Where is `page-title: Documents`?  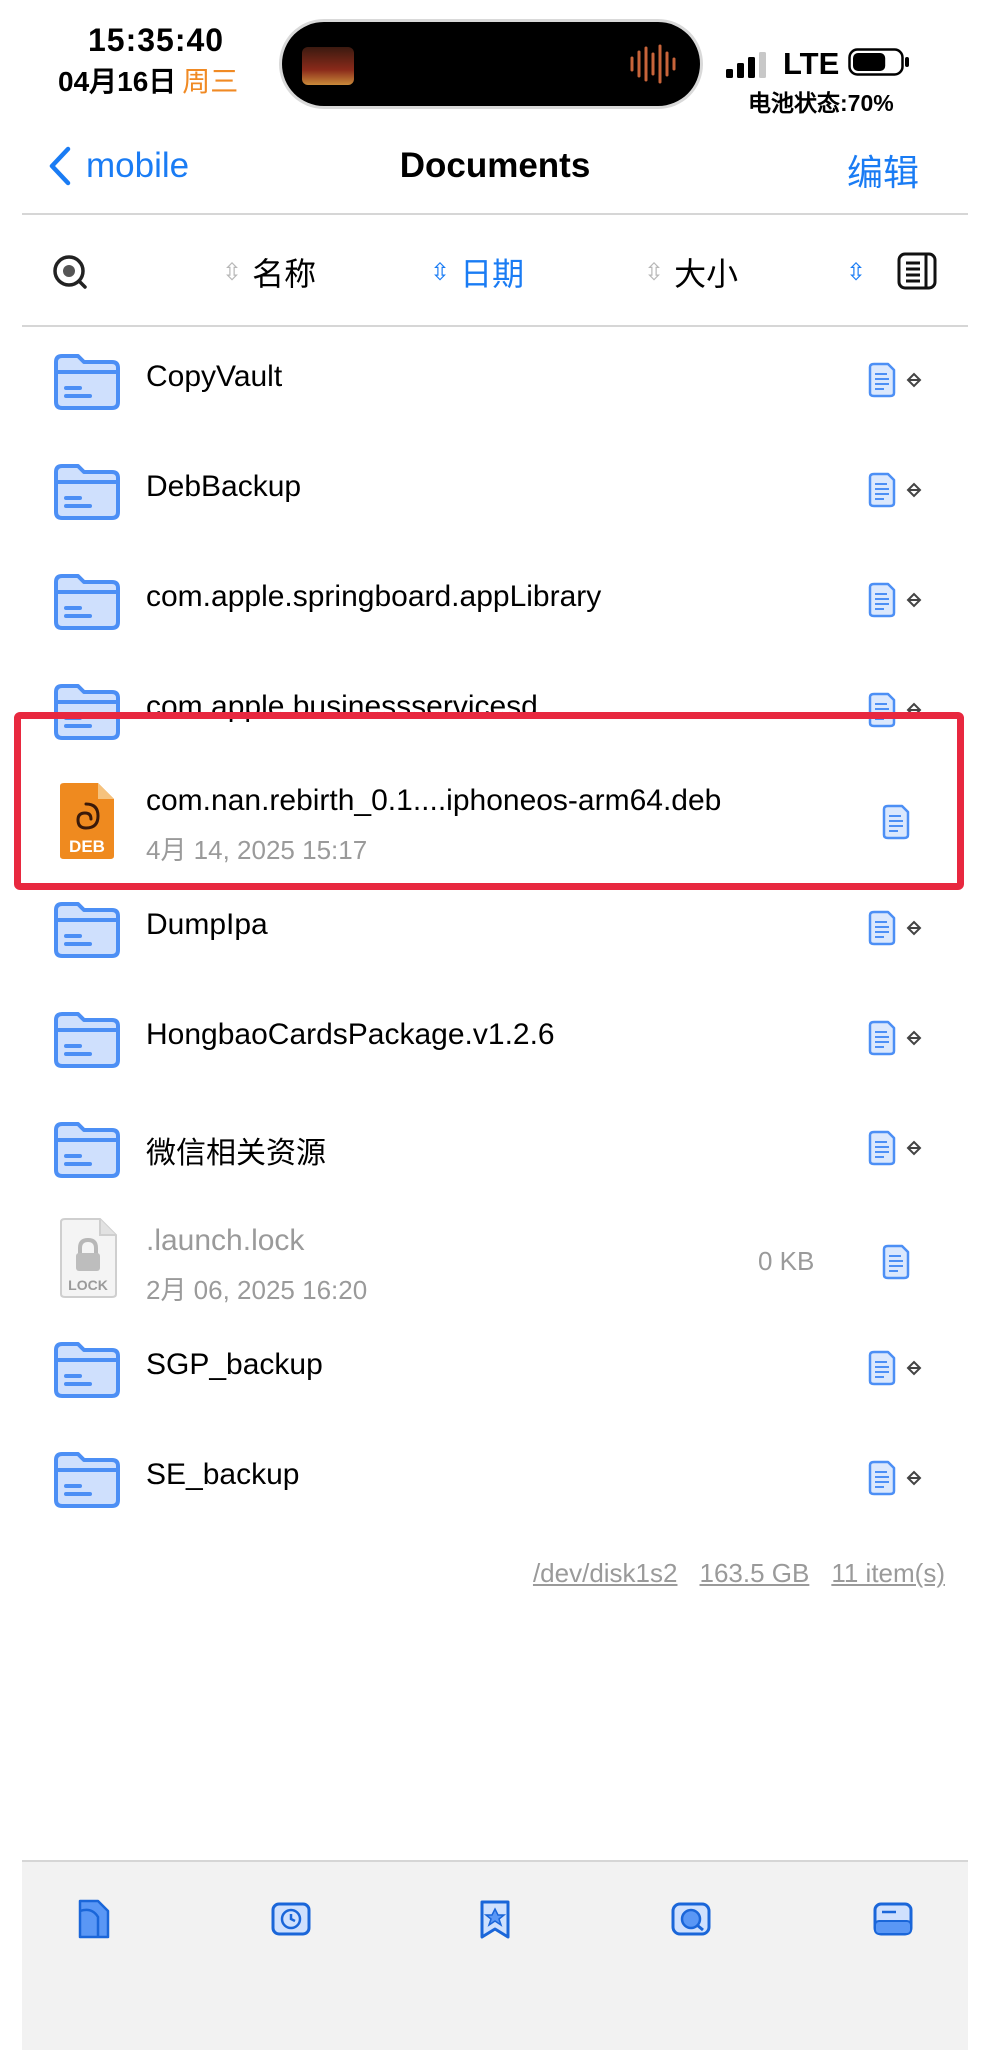 page-title: Documents is located at coordinates (495, 165).